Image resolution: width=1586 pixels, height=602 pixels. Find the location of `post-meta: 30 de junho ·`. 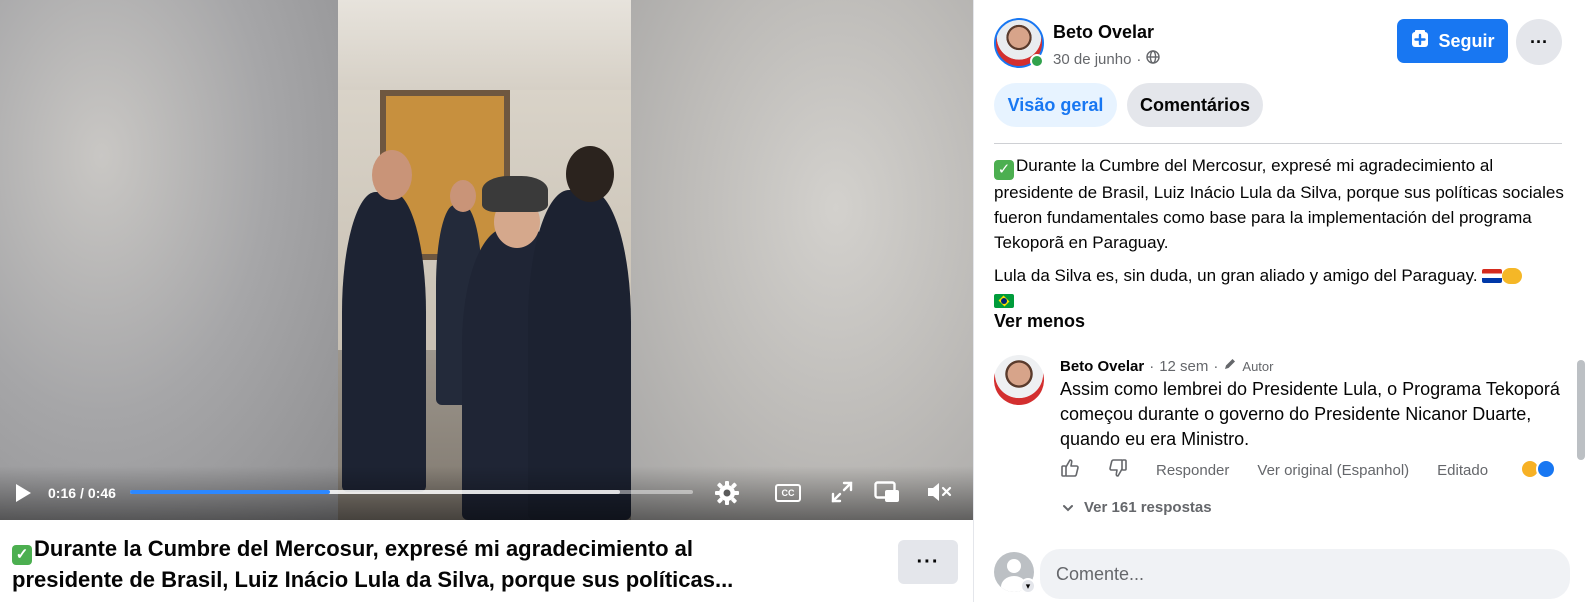

post-meta: 30 de junho · is located at coordinates (1107, 59).